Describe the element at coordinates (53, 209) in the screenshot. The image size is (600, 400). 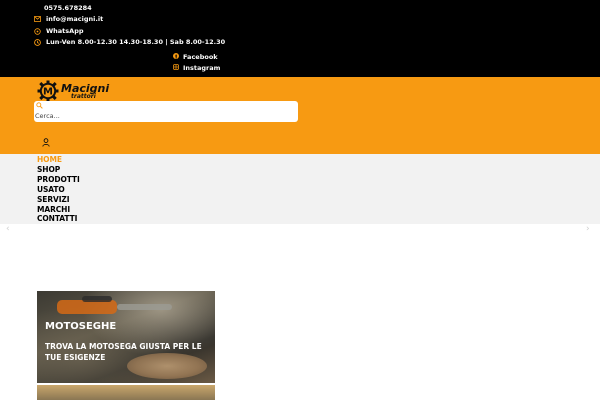
I see `nav-item-marchi: MARCHI` at that location.